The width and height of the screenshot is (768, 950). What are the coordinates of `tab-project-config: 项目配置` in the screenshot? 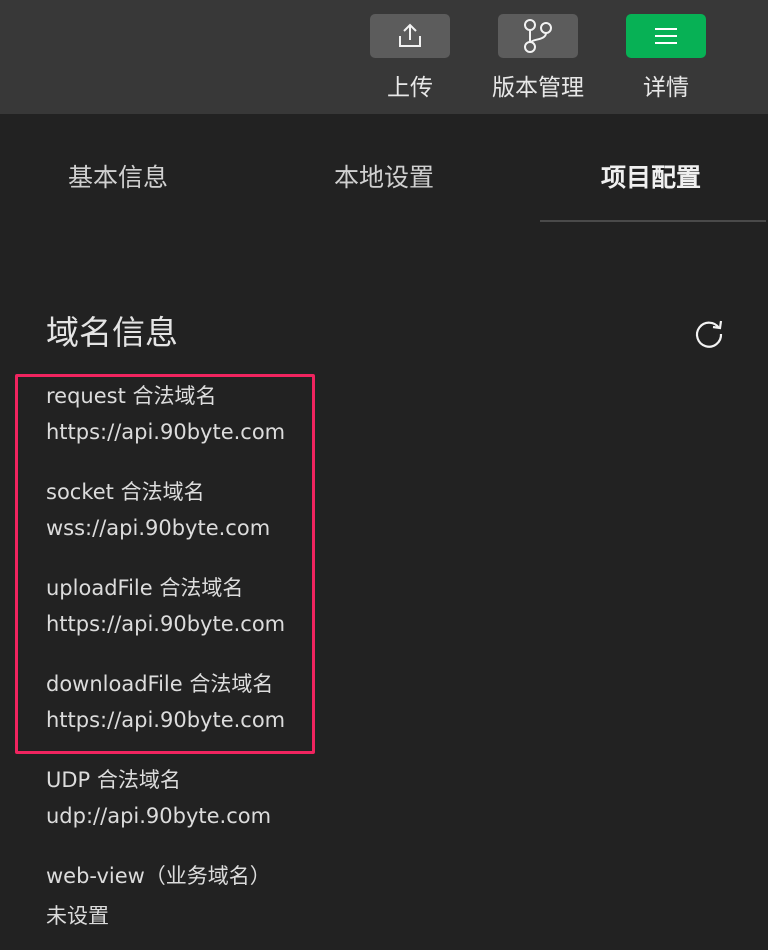 It's located at (651, 176).